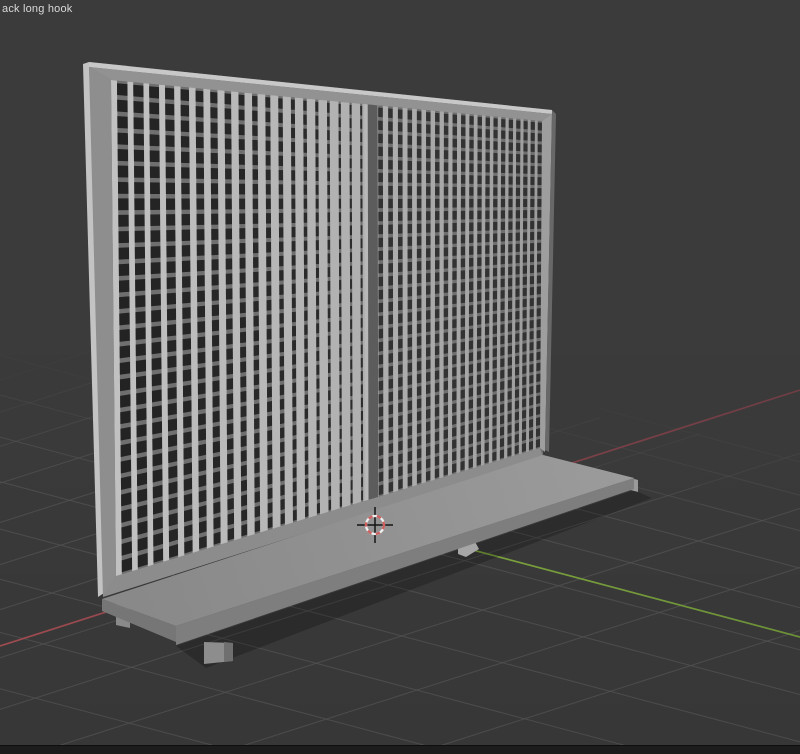  Describe the element at coordinates (400, 749) in the screenshot. I see `bottom-status-strip` at that location.